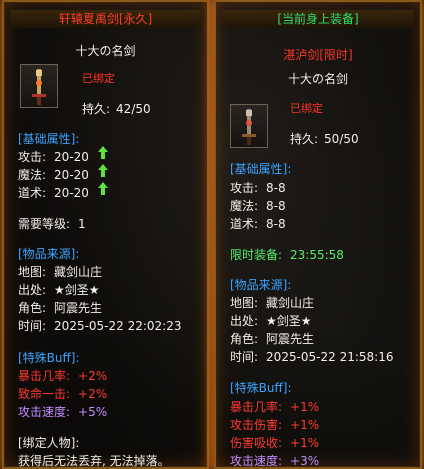 Image resolution: width=424 pixels, height=469 pixels. What do you see at coordinates (256, 443) in the screenshot?
I see `buff-label: 伤害吸收:` at bounding box center [256, 443].